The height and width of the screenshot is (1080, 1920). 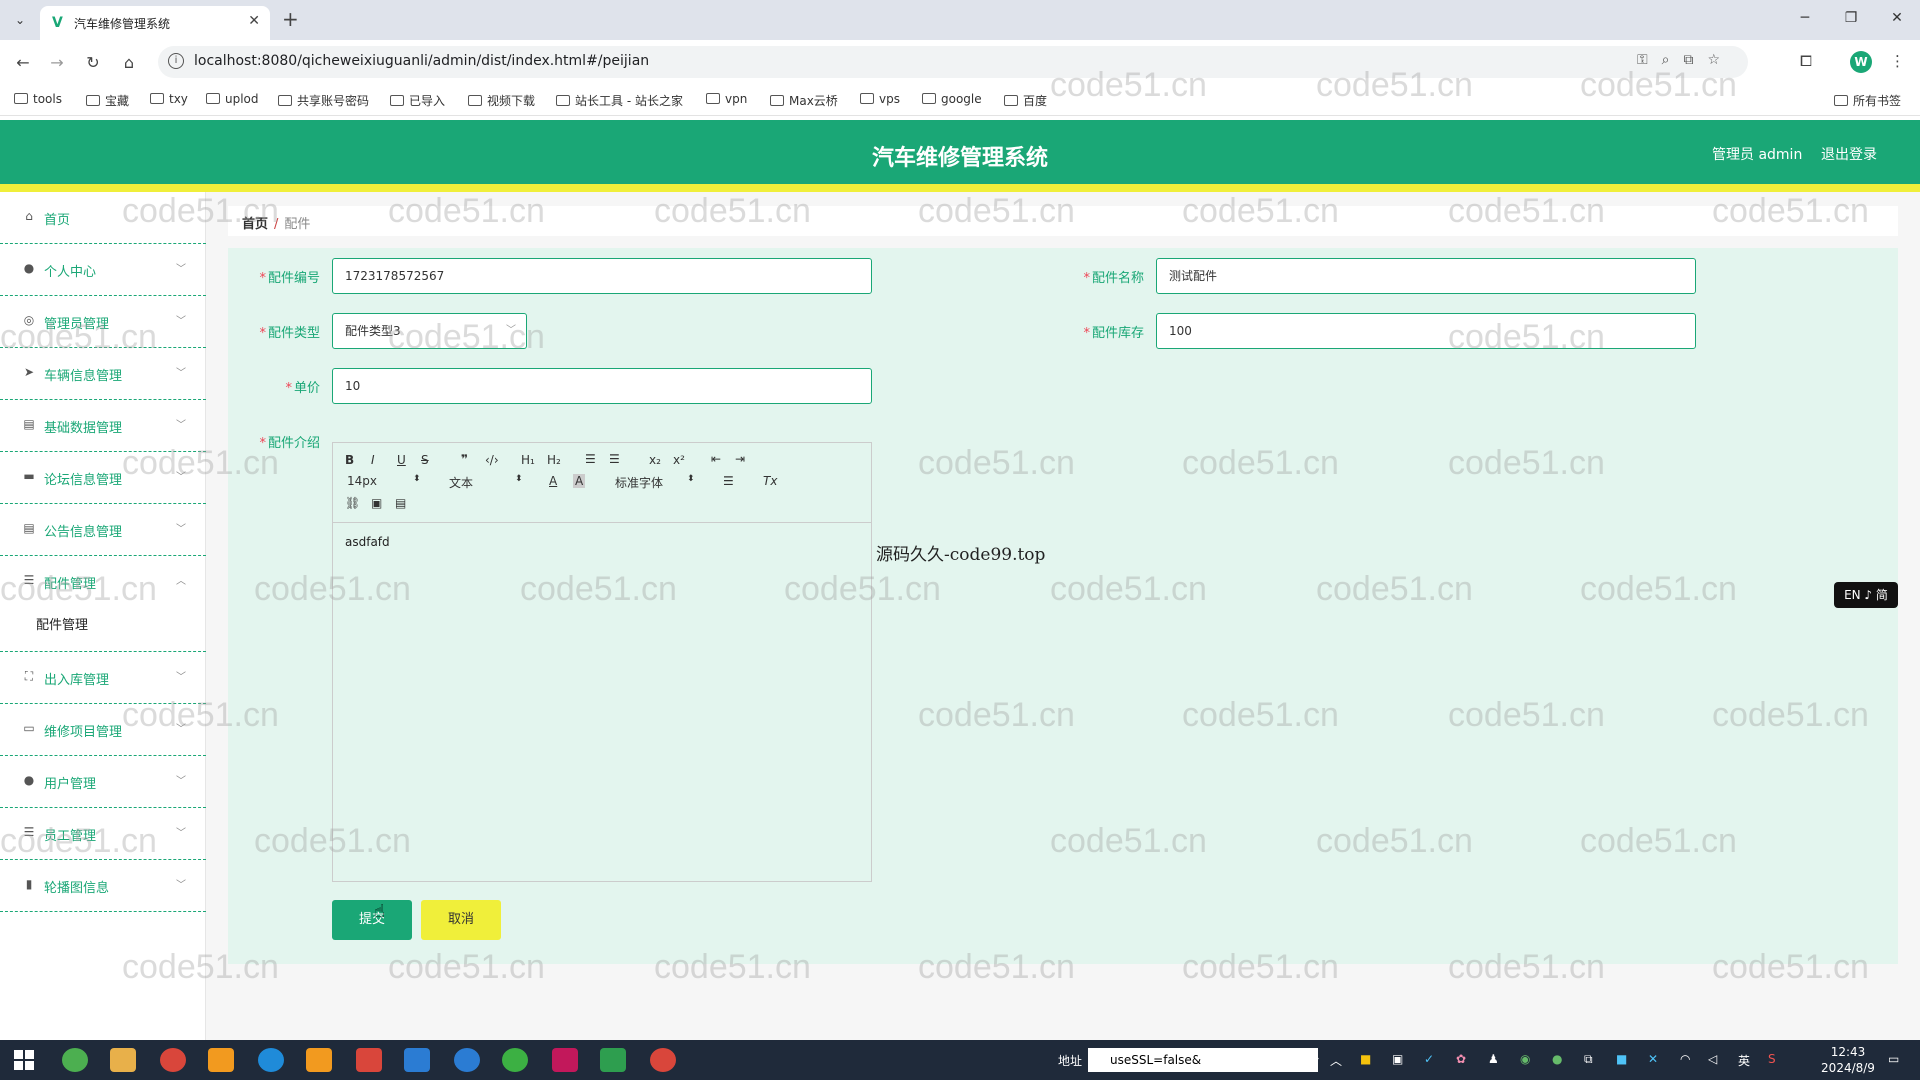 I want to click on tray-expand-icon: ︿, so click(x=1336, y=1060).